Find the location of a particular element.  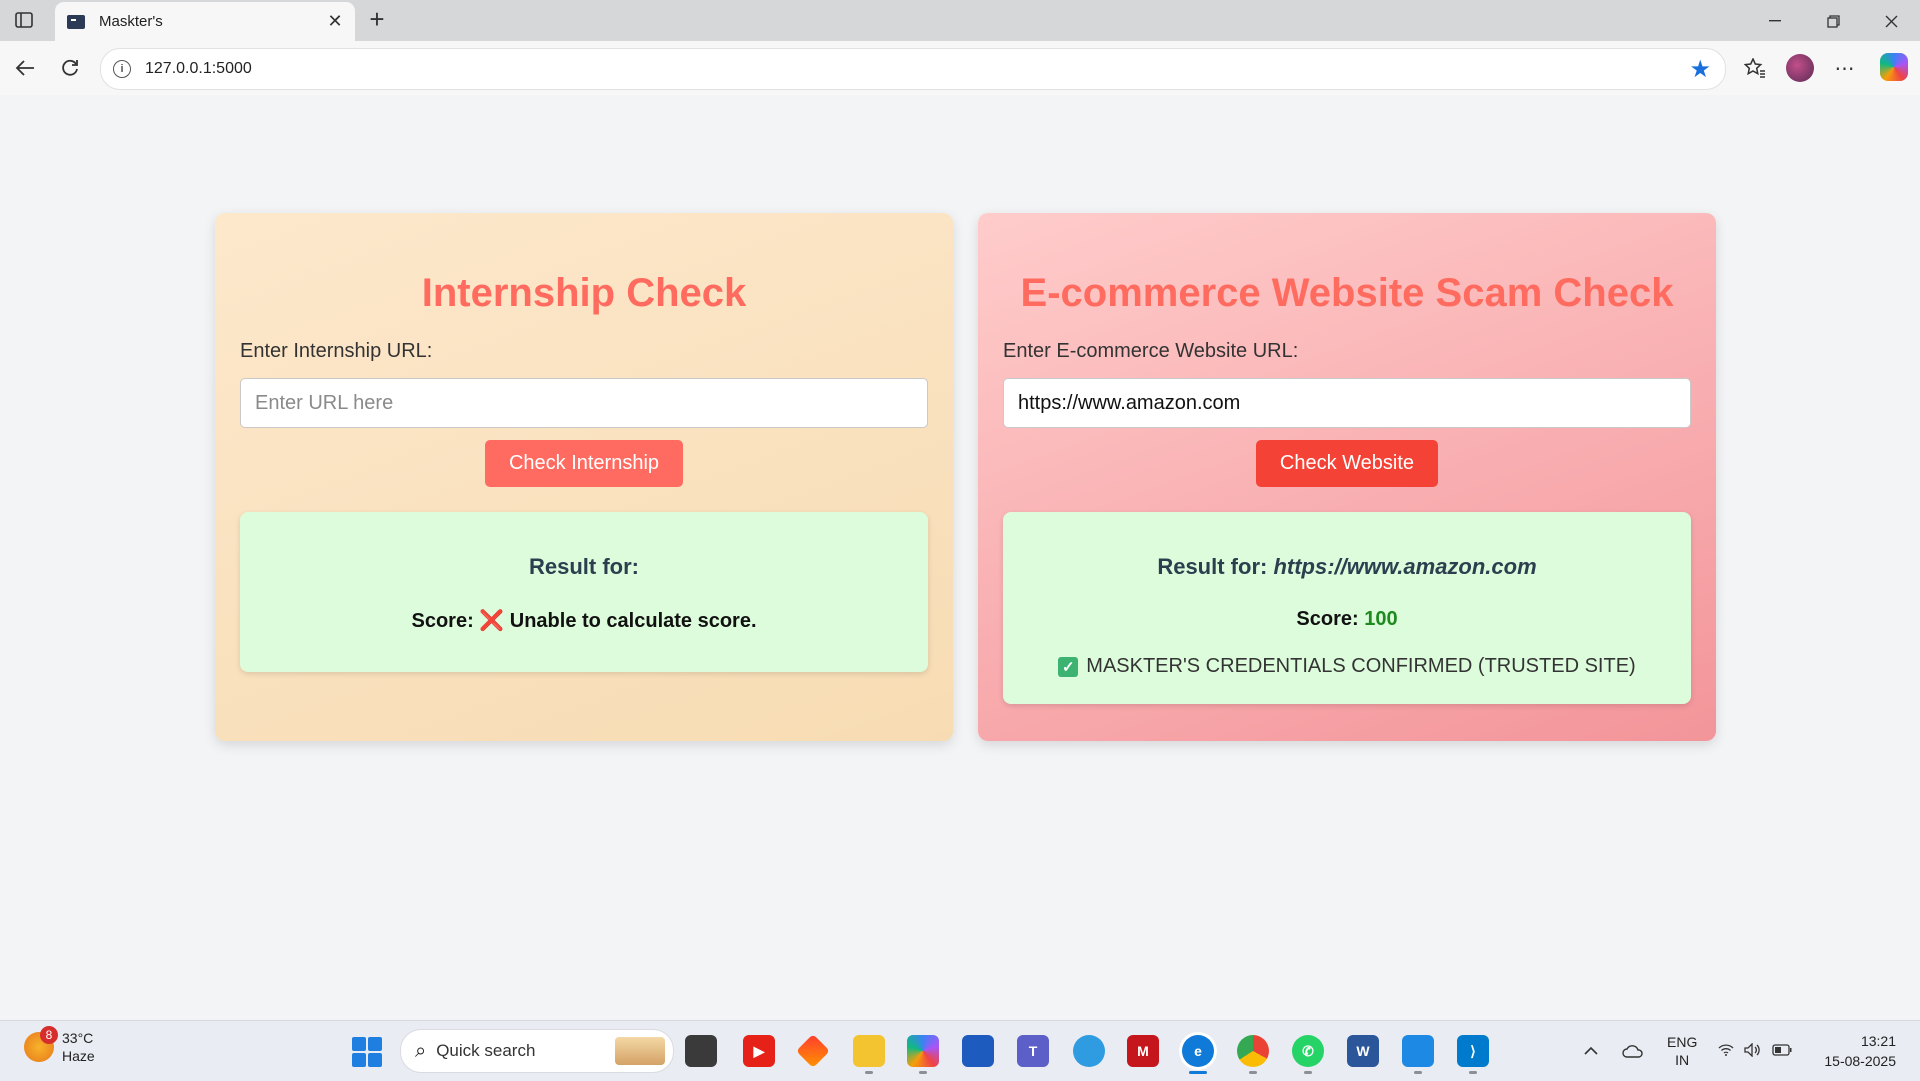

result-for-value: https://www.amazon.com is located at coordinates (1405, 566).